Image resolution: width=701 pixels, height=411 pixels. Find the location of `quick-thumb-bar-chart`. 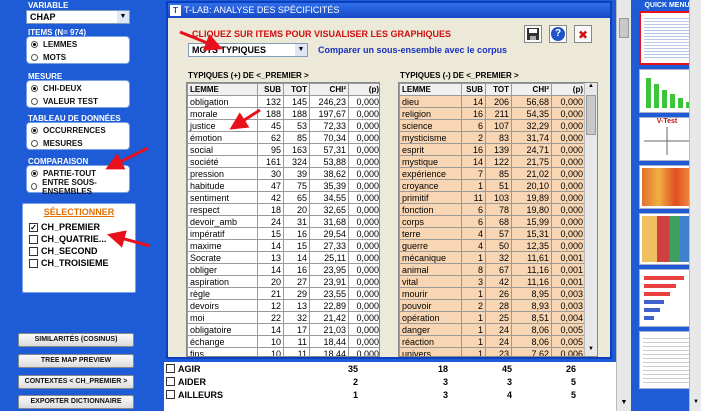

quick-thumb-bar-chart is located at coordinates (667, 91).